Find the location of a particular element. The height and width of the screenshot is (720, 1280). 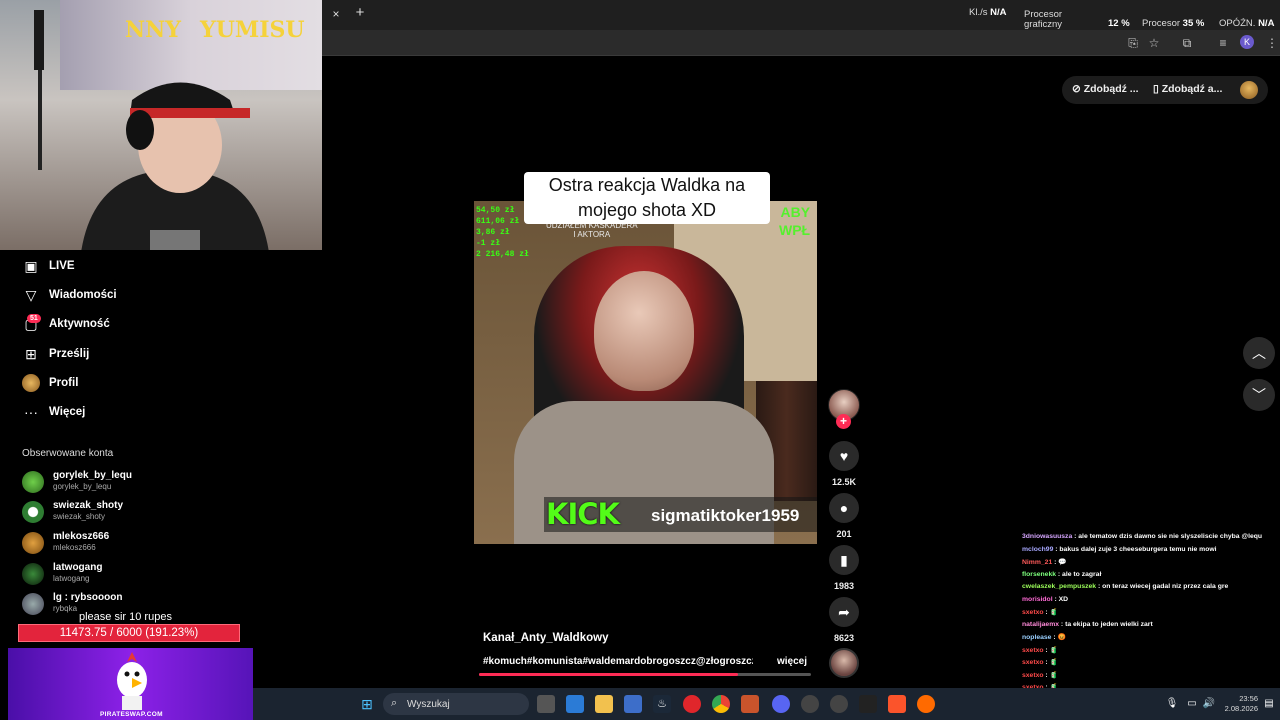

comment-button: ● is located at coordinates (844, 508).